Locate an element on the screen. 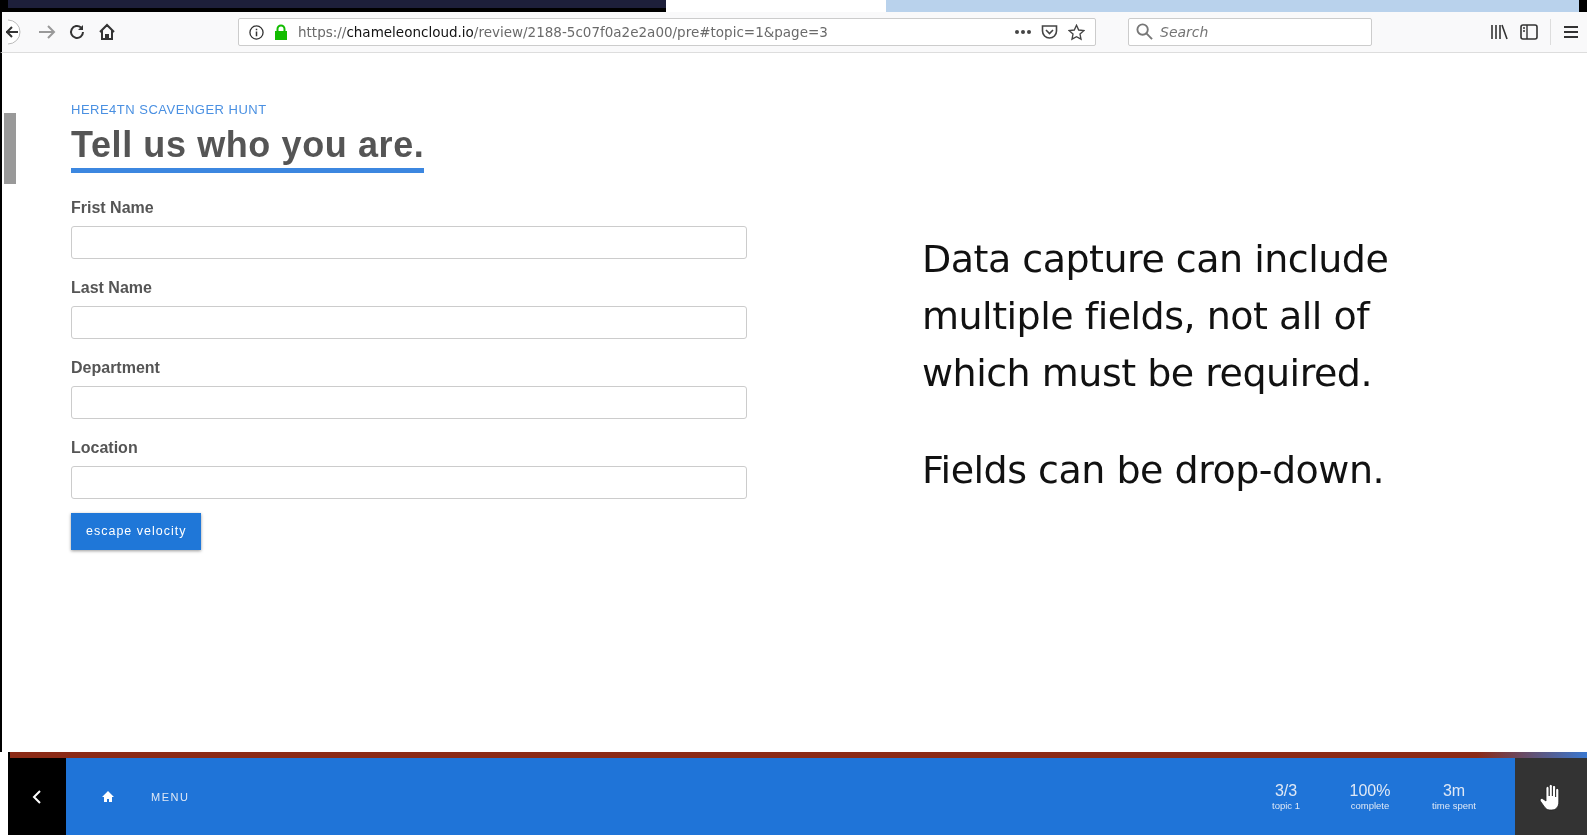  submit-button: escape velocity is located at coordinates (136, 531).